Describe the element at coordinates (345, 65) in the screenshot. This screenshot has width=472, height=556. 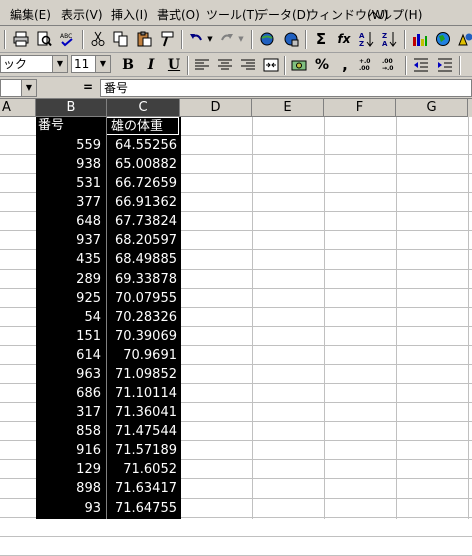
I see `comma-style-button: ,` at that location.